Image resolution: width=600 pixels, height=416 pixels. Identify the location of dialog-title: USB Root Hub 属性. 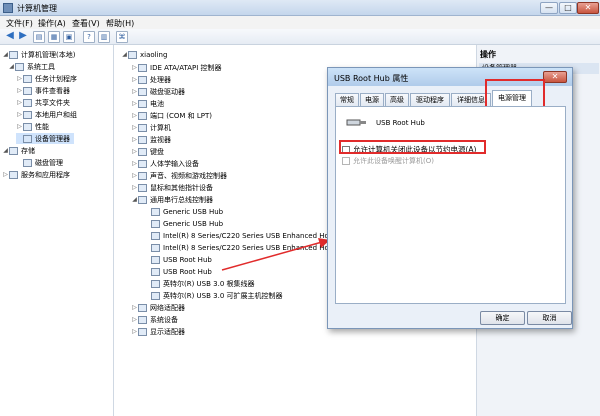
(371, 78).